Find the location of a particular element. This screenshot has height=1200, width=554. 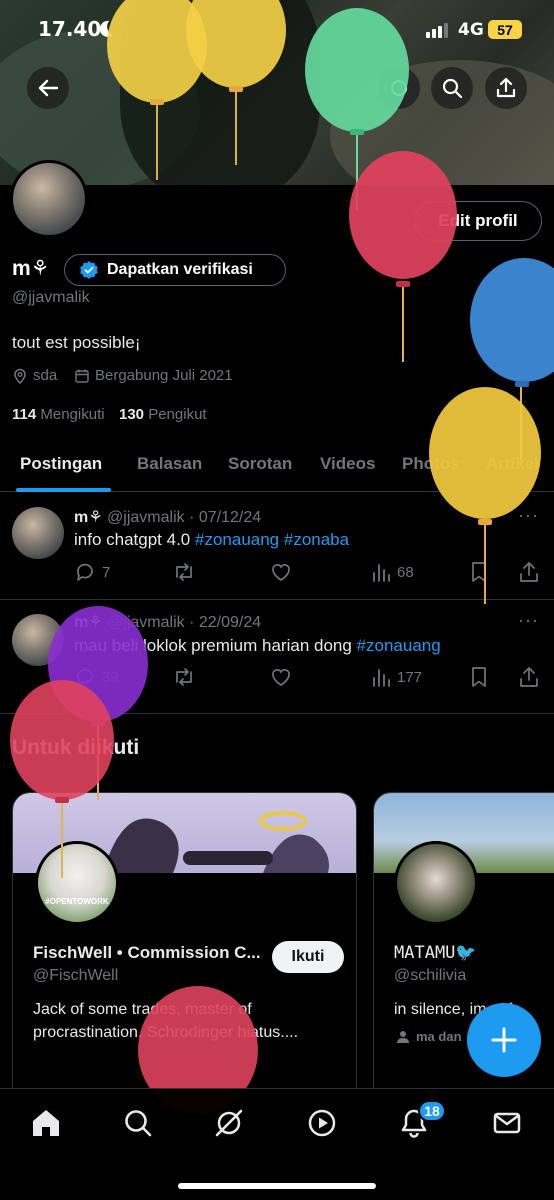

back-button is located at coordinates (48, 88).